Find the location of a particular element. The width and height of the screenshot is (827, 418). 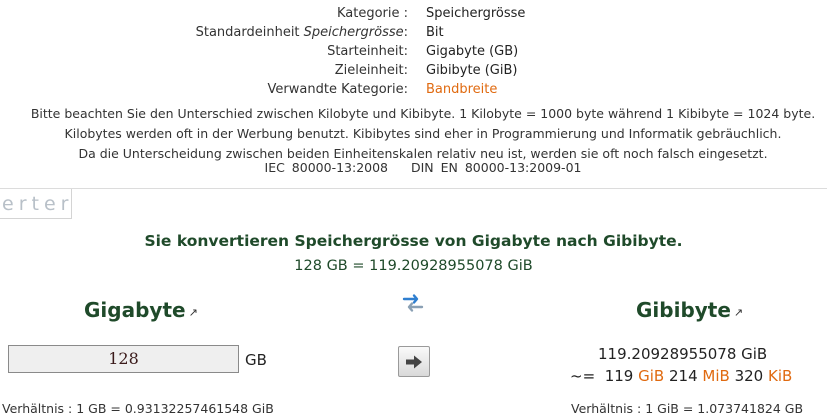

info-row-start-unit: Starteinheit: Gigabyte (GB) is located at coordinates (413, 51).